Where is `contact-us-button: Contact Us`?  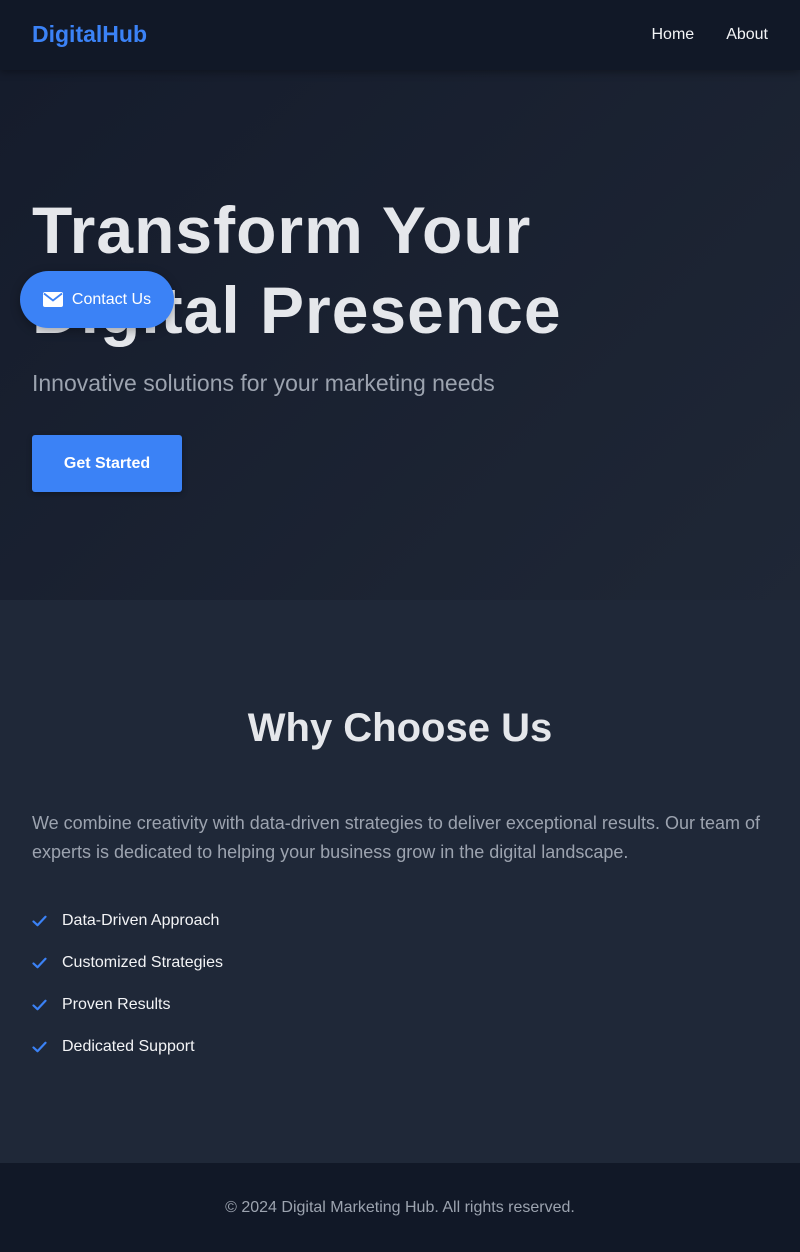
contact-us-button: Contact Us is located at coordinates (97, 299).